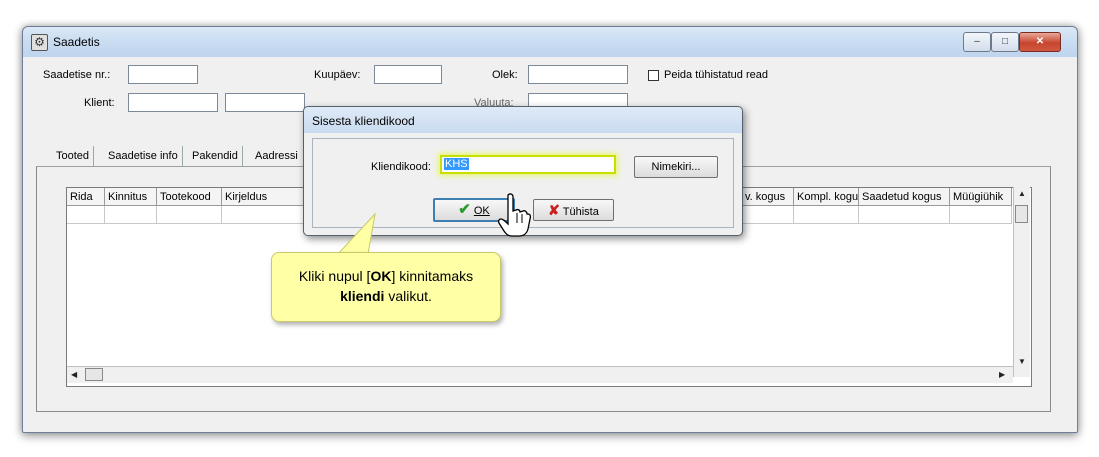 The image size is (1099, 457). Describe the element at coordinates (39, 42) in the screenshot. I see `app-gear-icon: ⚙` at that location.